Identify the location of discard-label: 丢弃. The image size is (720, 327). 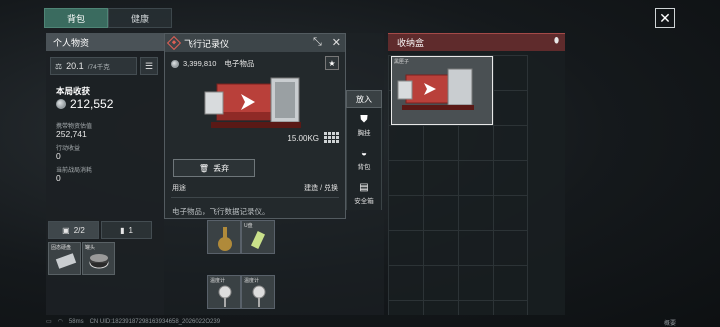
(221, 168).